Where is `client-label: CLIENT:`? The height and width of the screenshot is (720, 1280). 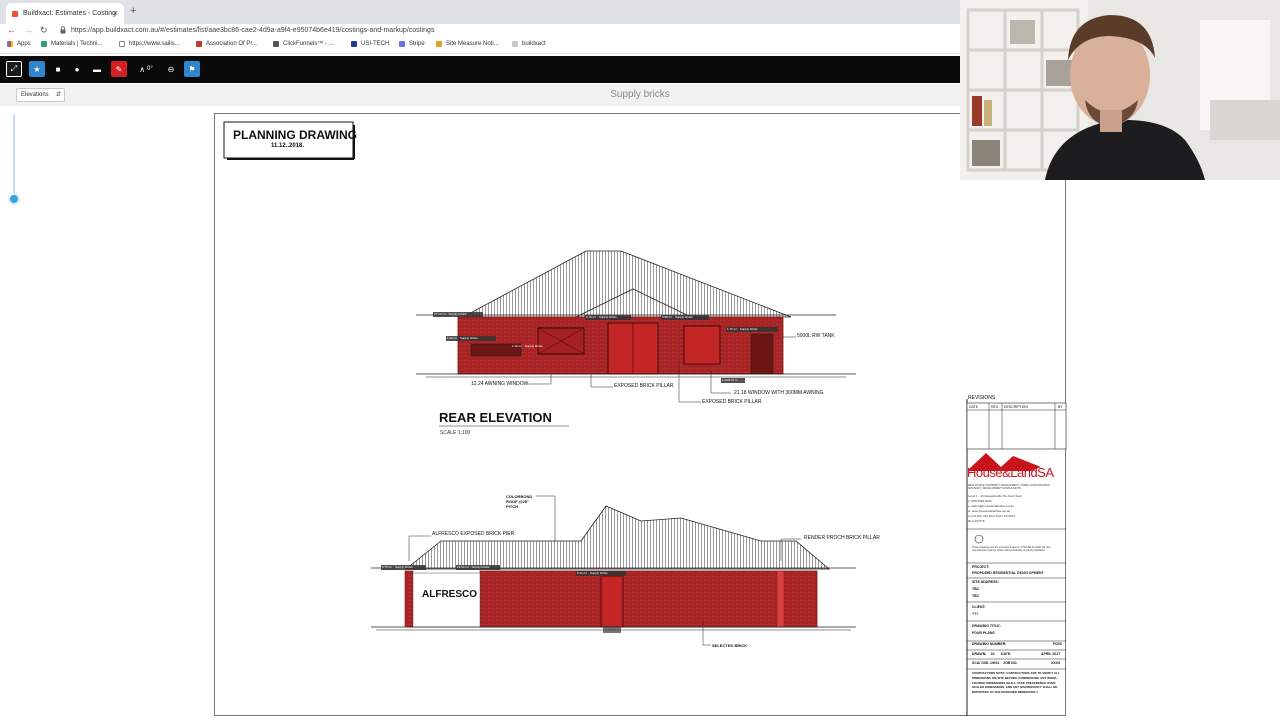 client-label: CLIENT: is located at coordinates (979, 607).